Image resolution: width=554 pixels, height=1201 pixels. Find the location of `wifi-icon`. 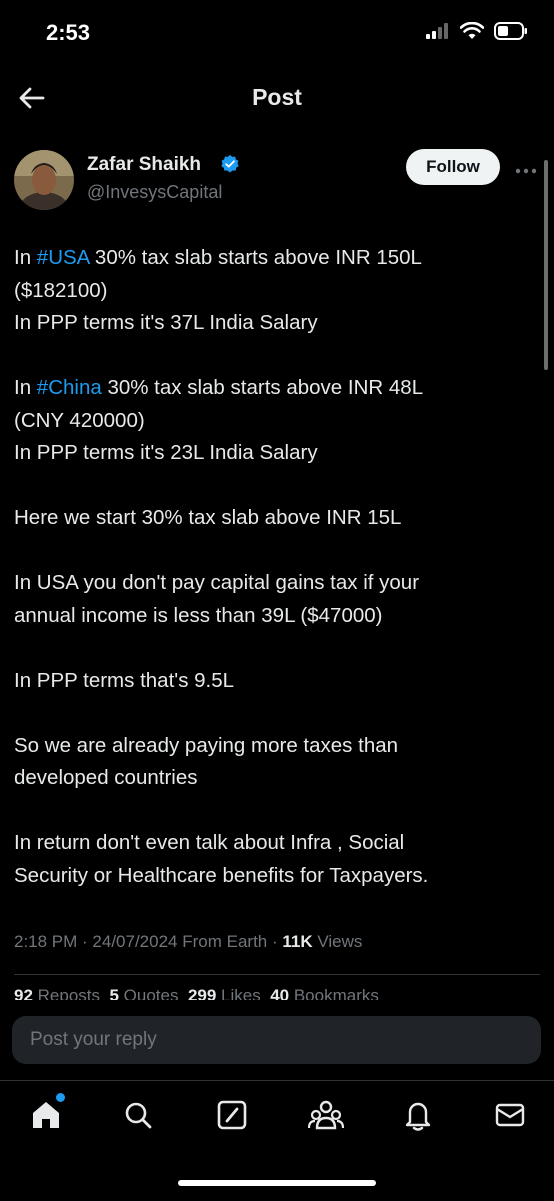

wifi-icon is located at coordinates (472, 30).